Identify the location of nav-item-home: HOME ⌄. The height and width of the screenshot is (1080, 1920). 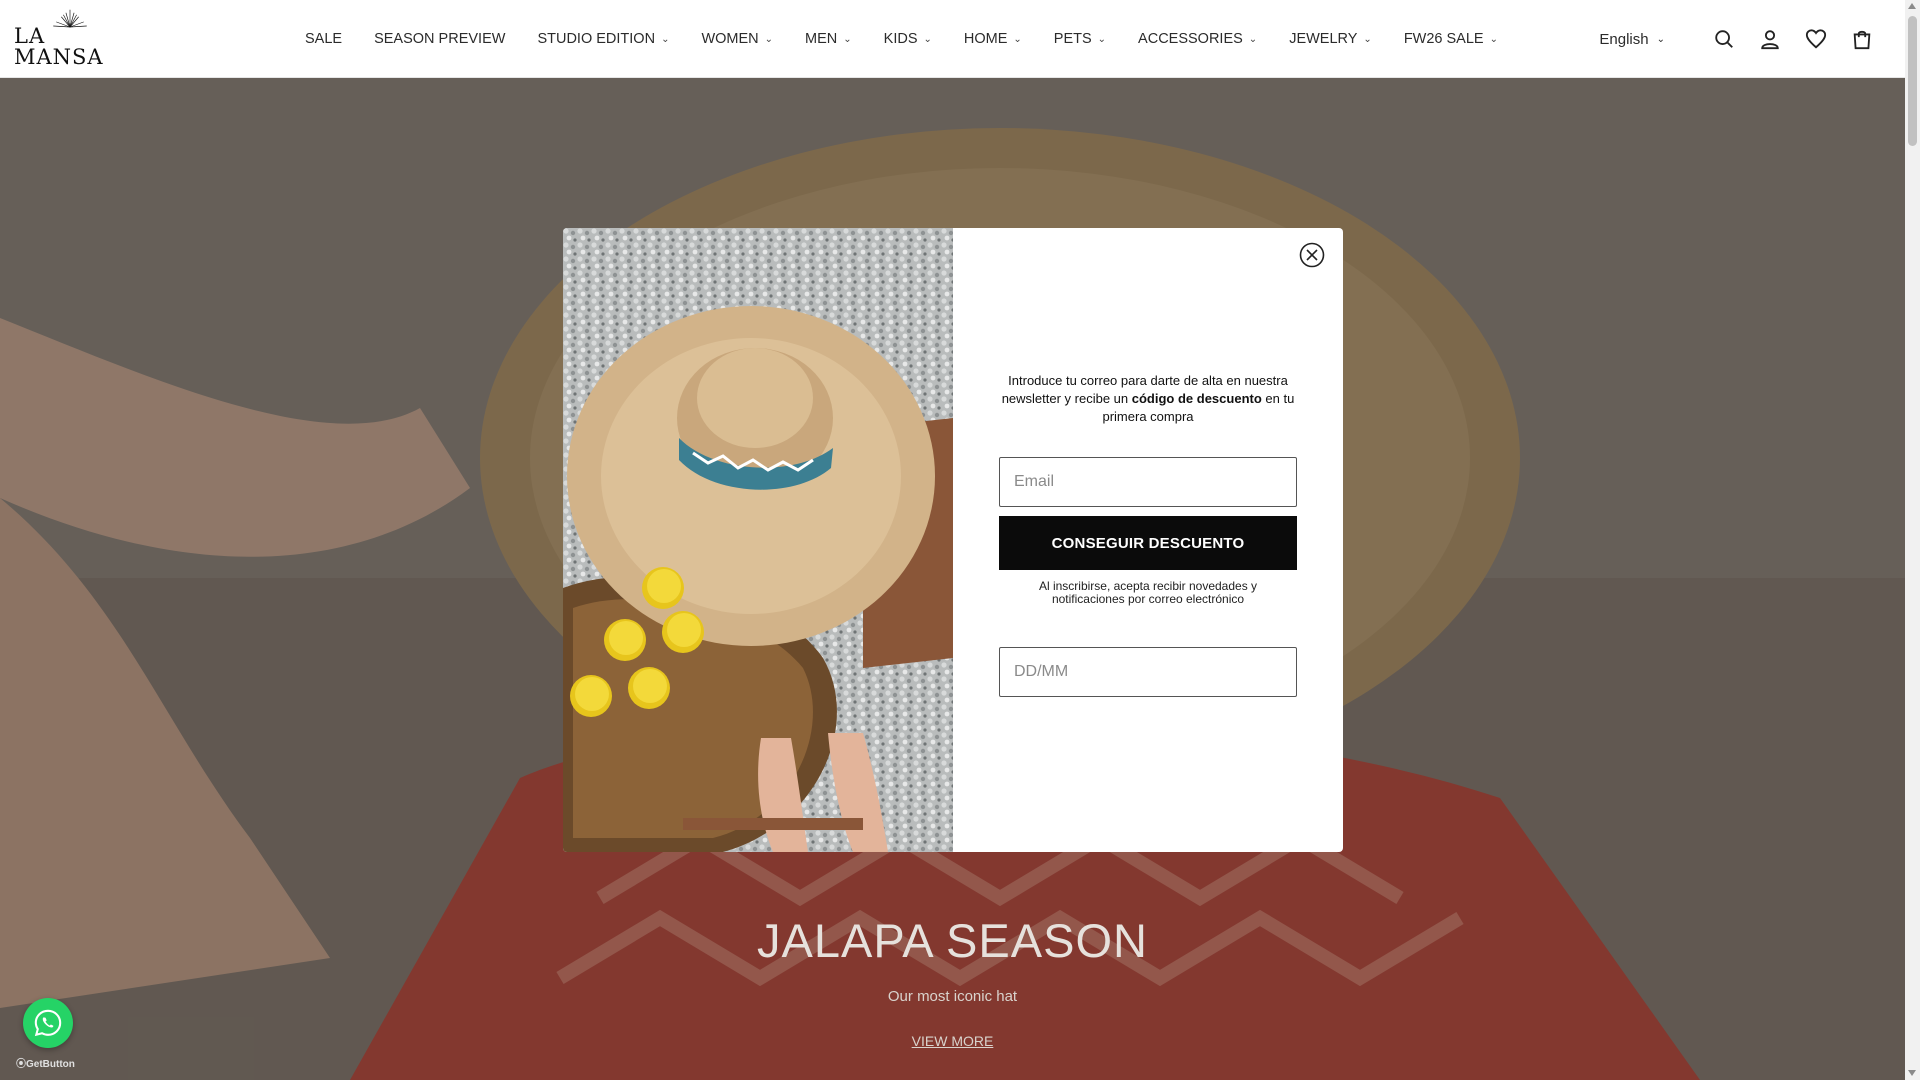
(993, 39).